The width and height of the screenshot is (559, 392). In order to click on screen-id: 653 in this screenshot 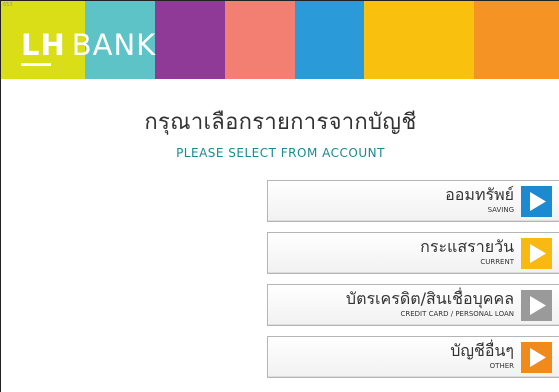, I will do `click(8, 5)`.